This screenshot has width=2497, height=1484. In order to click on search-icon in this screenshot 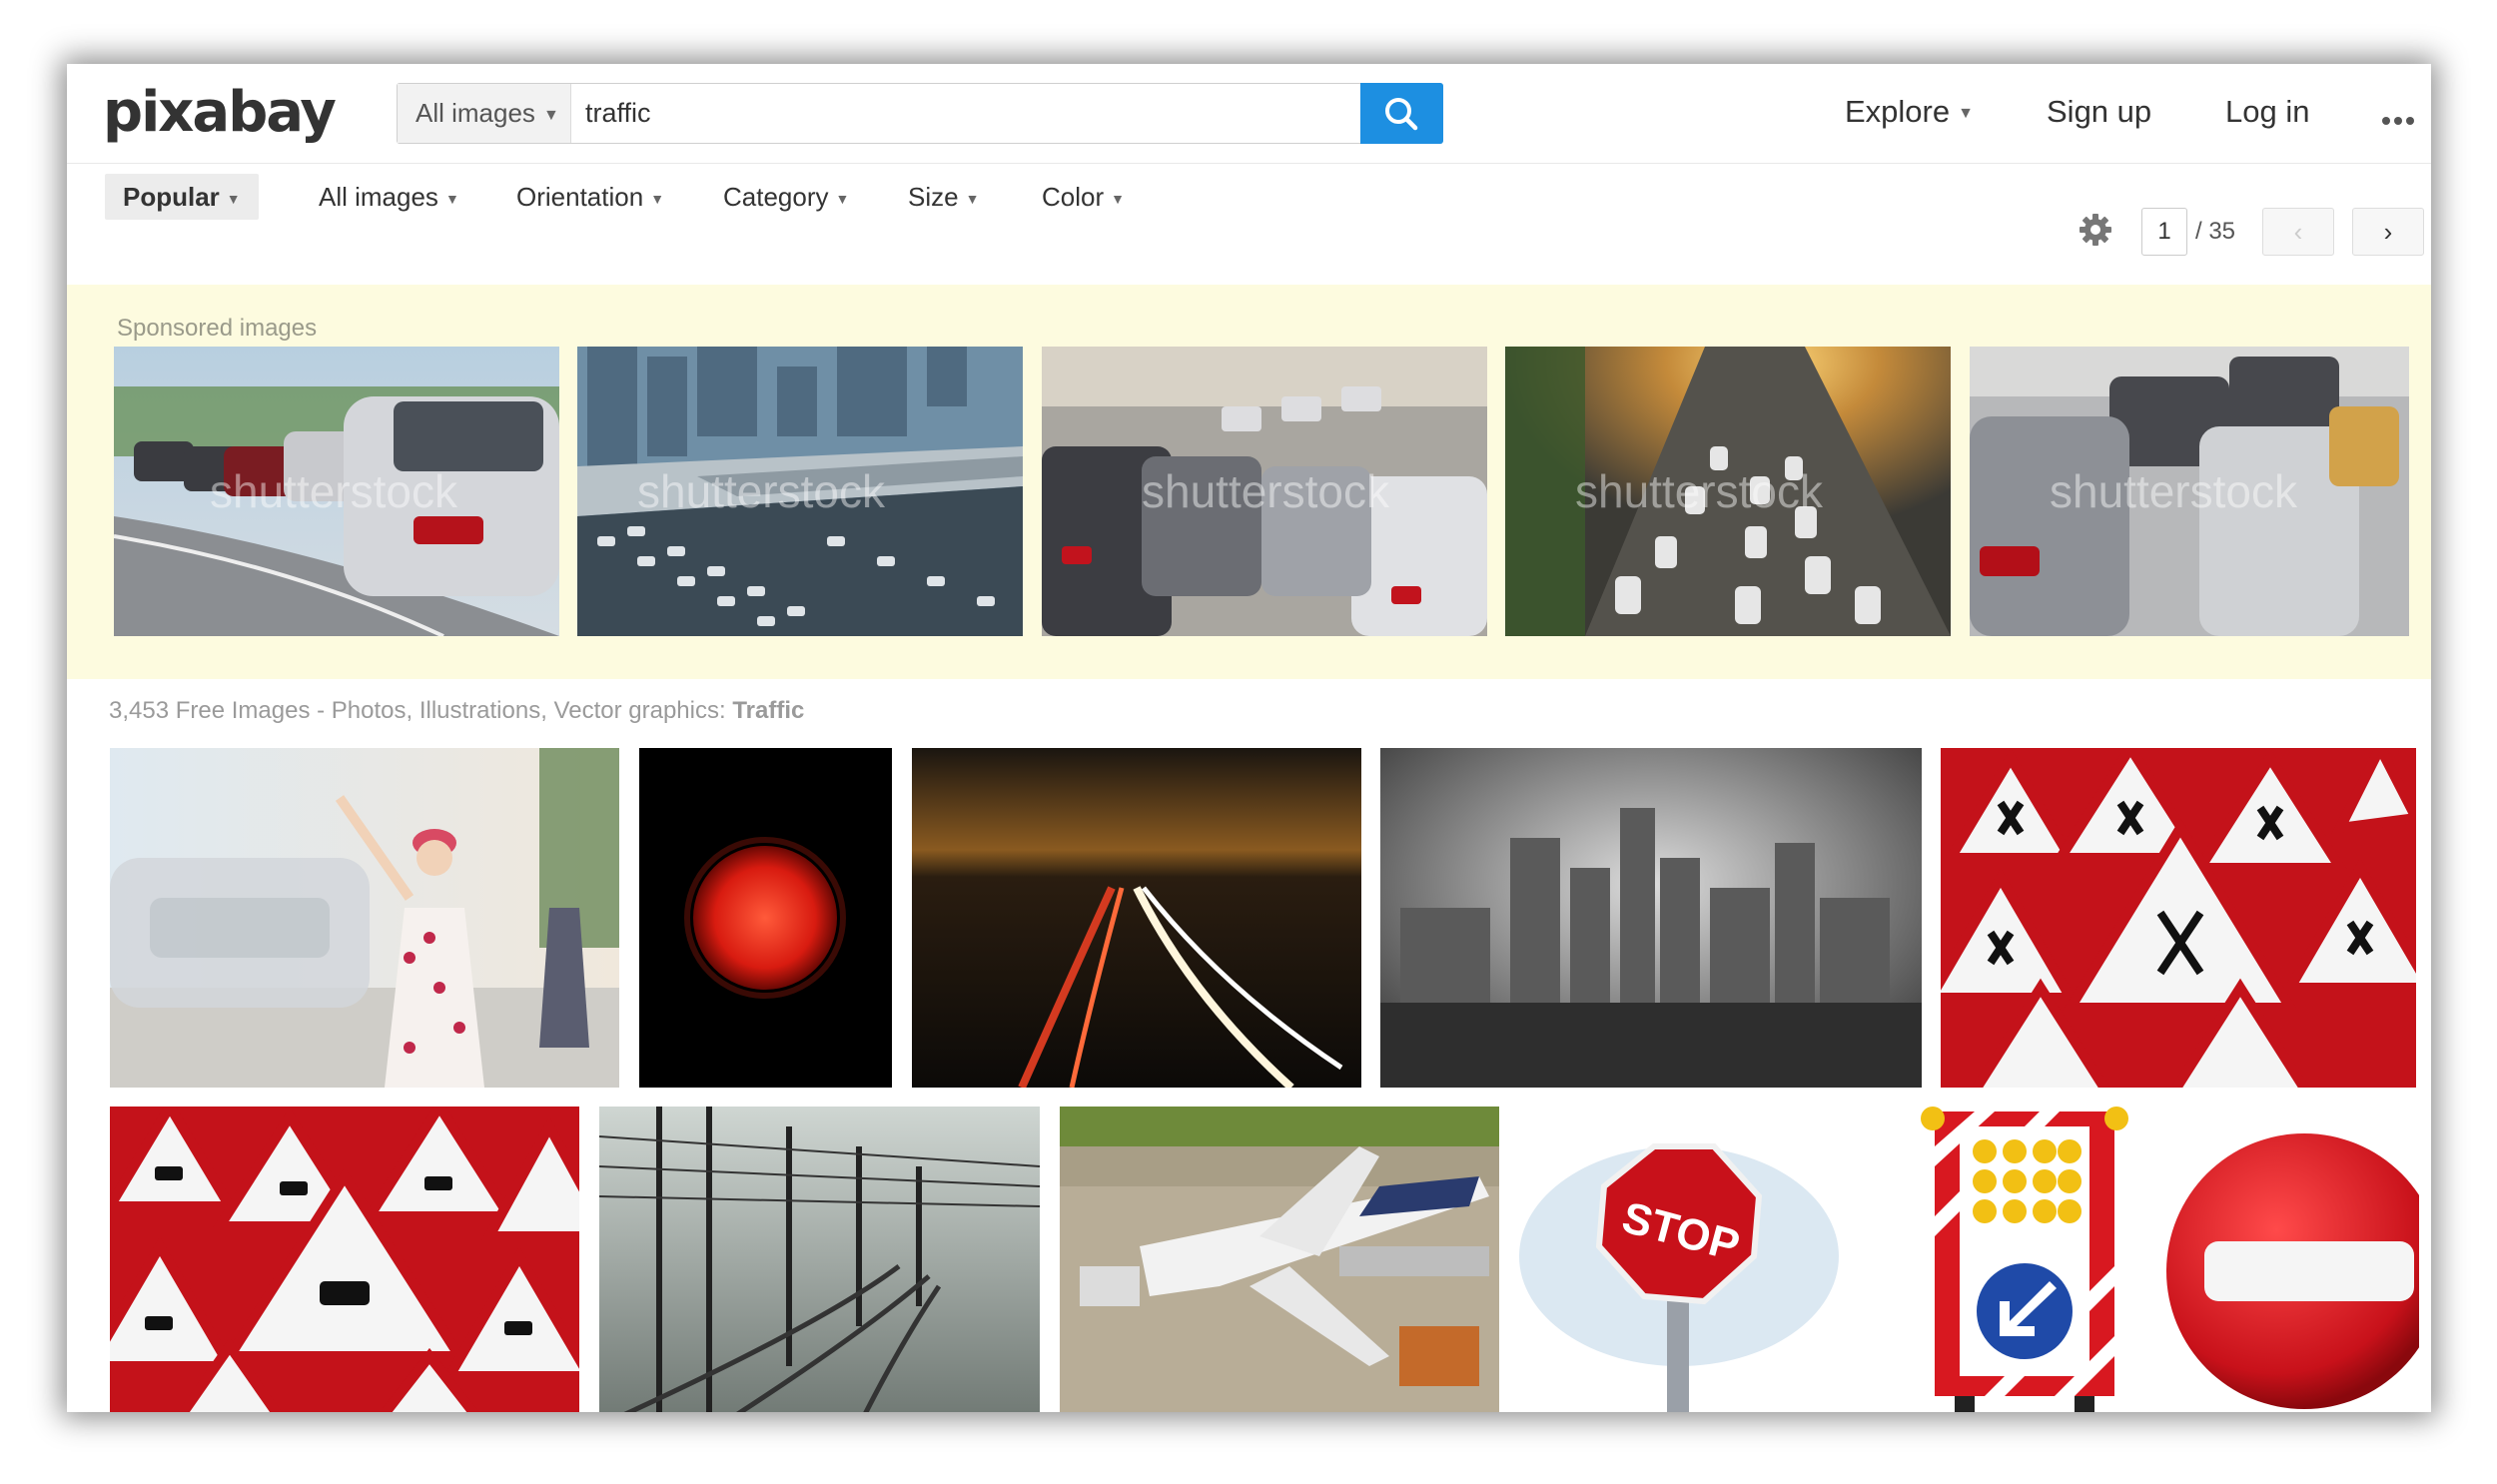, I will do `click(1401, 114)`.